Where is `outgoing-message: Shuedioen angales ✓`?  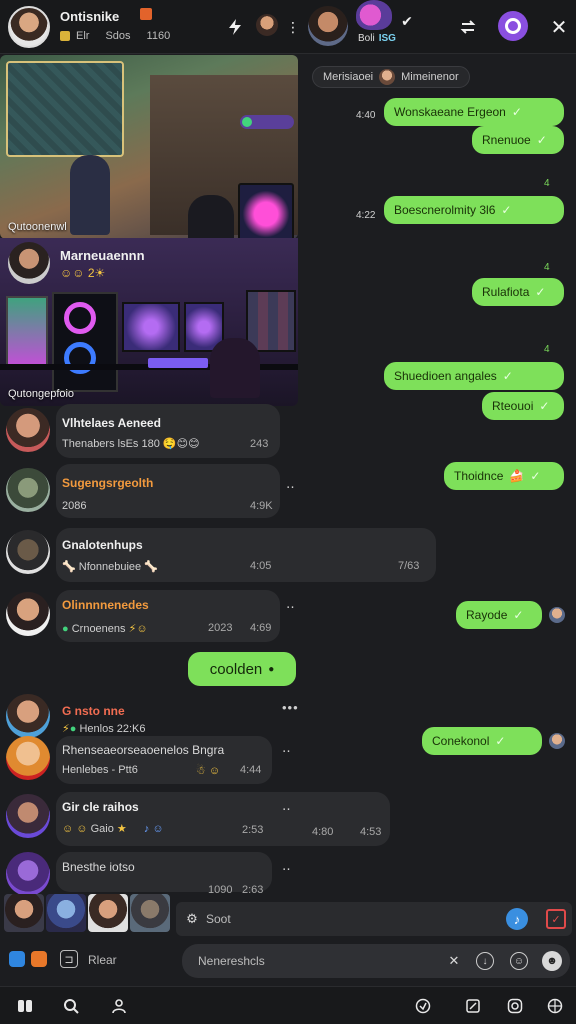 outgoing-message: Shuedioen angales ✓ is located at coordinates (474, 376).